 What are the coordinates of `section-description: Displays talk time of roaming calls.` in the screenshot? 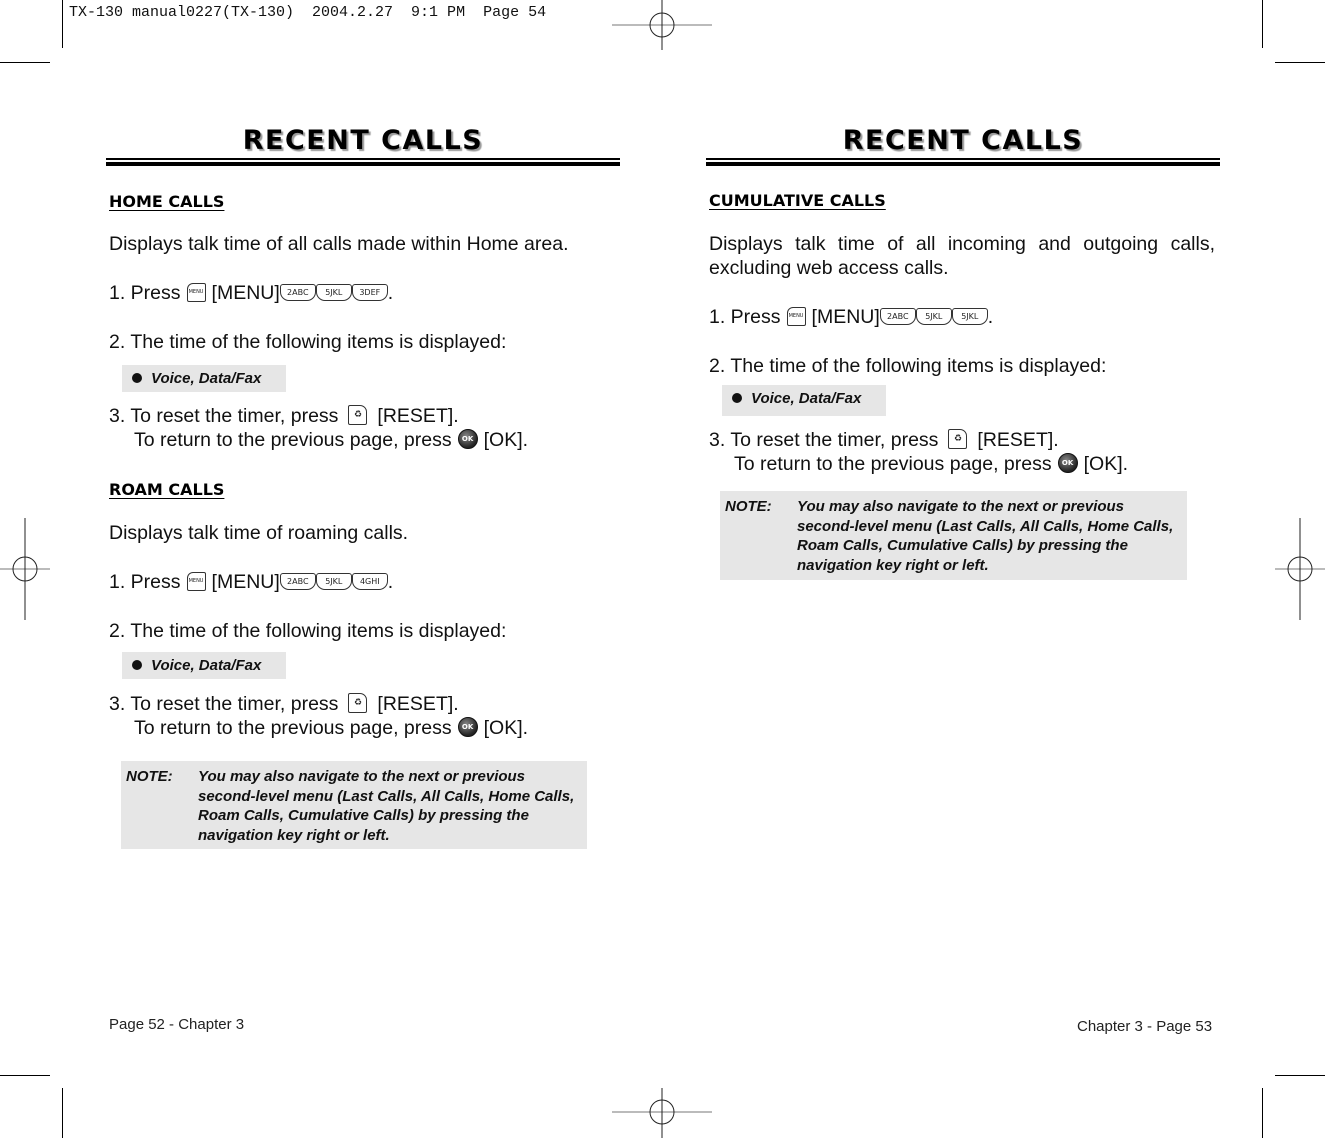 It's located at (259, 533).